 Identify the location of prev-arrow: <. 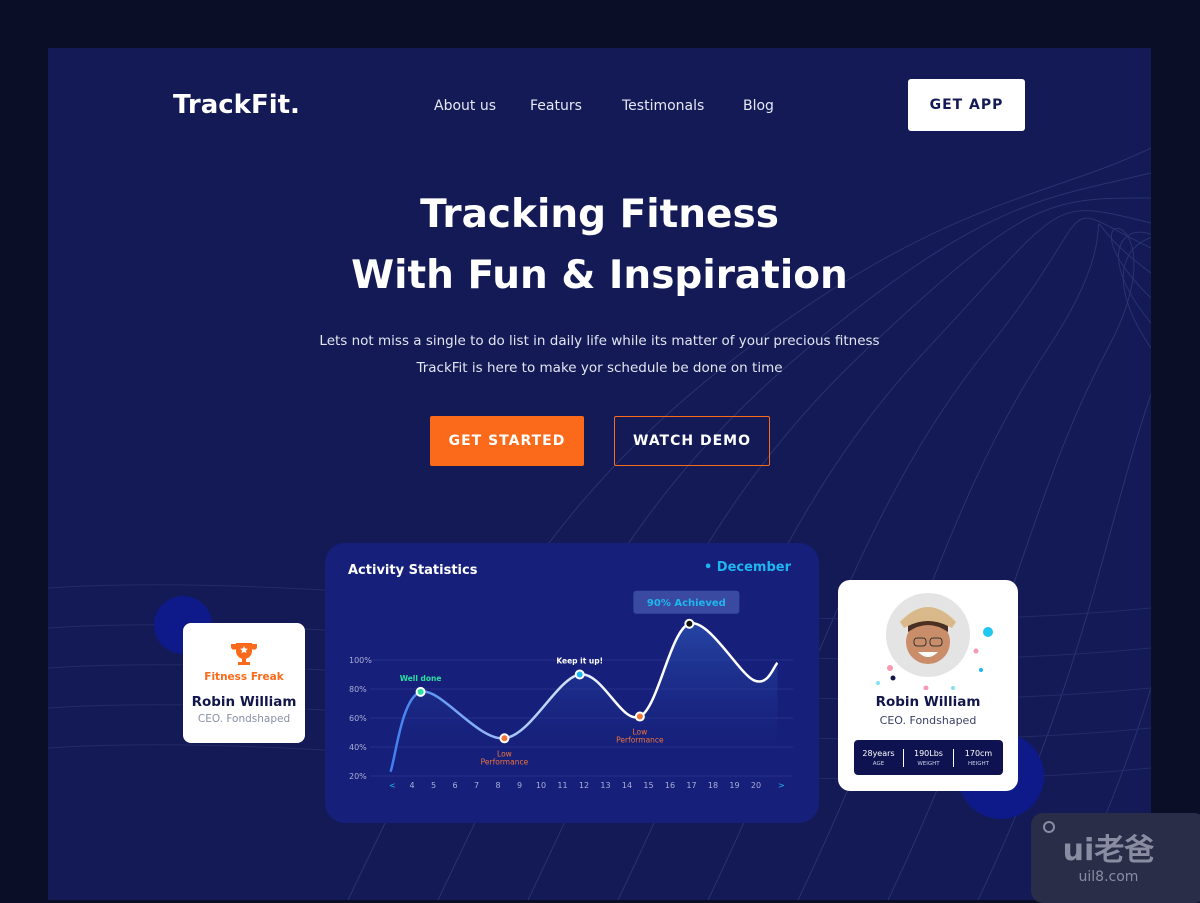
(392, 785).